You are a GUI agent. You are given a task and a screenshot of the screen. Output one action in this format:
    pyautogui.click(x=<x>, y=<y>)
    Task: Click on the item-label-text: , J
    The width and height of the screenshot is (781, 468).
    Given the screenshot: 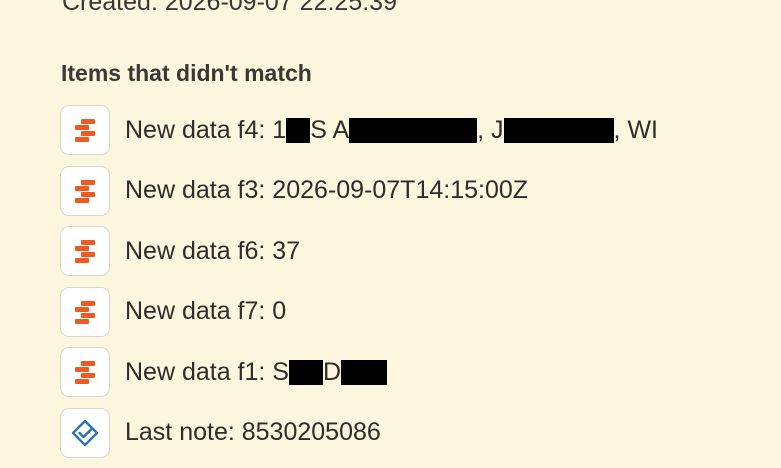 What is the action you would take?
    pyautogui.click(x=490, y=129)
    